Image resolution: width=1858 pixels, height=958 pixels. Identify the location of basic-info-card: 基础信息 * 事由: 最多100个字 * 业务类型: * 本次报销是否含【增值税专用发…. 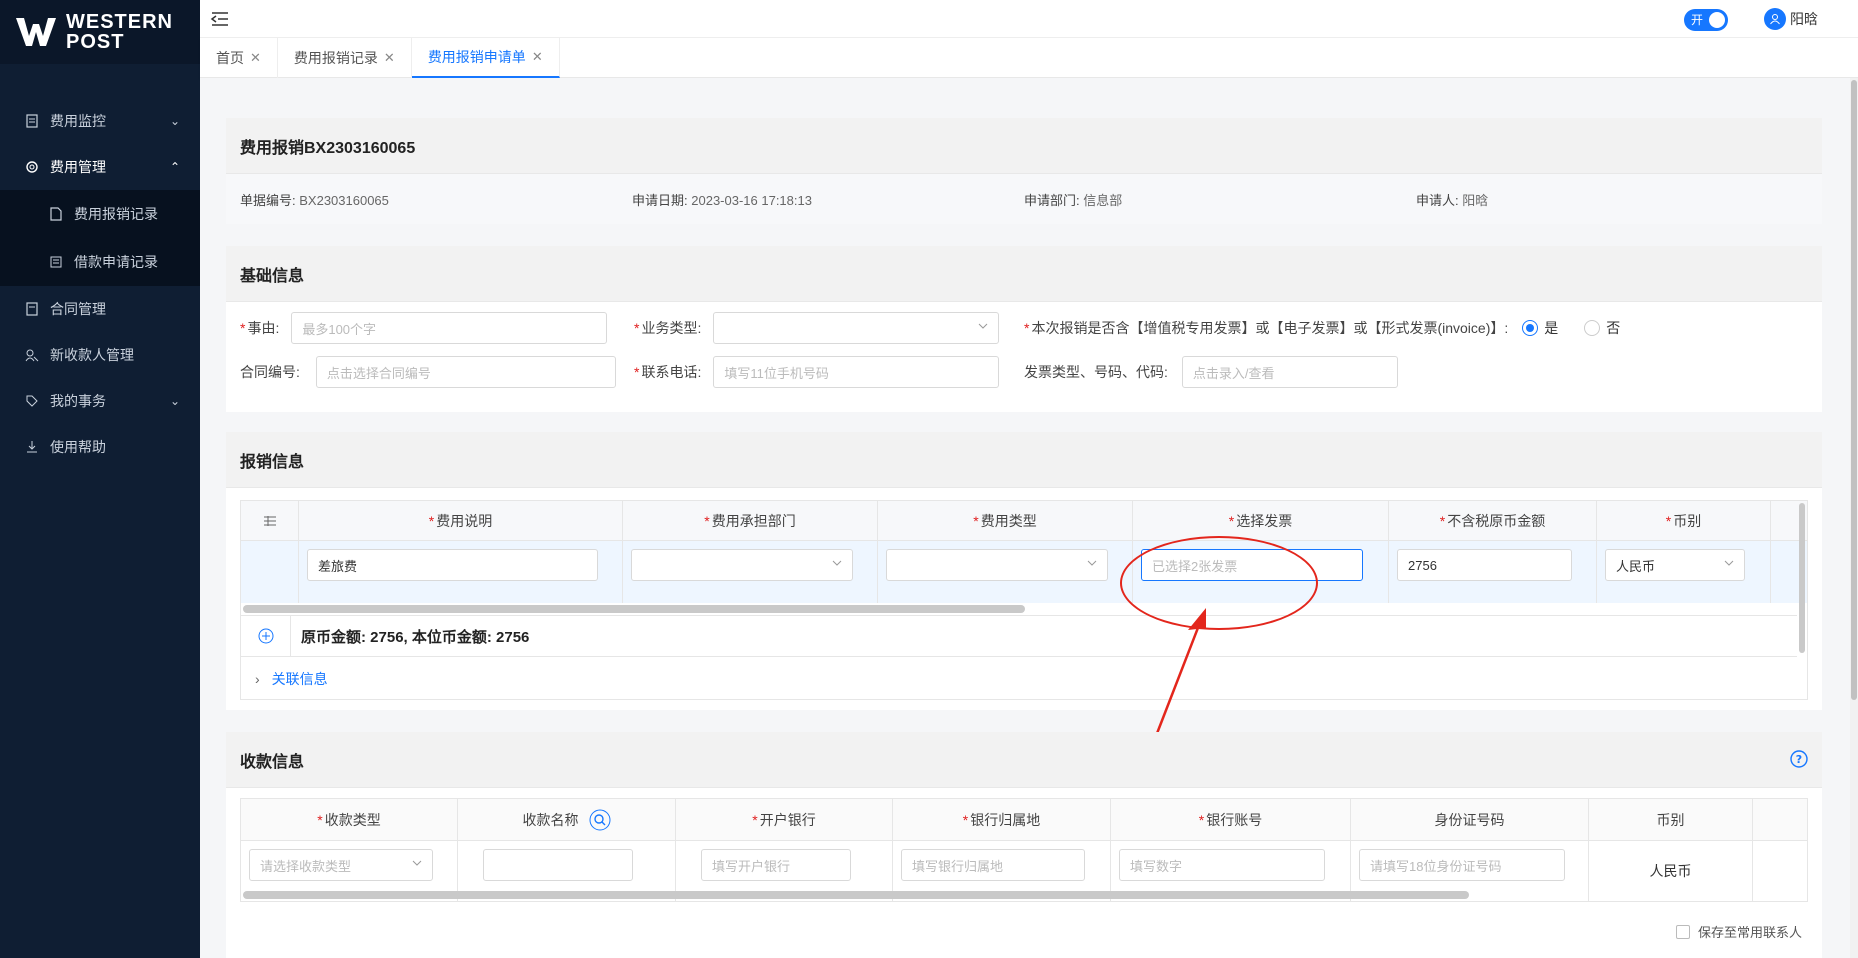
(1024, 329).